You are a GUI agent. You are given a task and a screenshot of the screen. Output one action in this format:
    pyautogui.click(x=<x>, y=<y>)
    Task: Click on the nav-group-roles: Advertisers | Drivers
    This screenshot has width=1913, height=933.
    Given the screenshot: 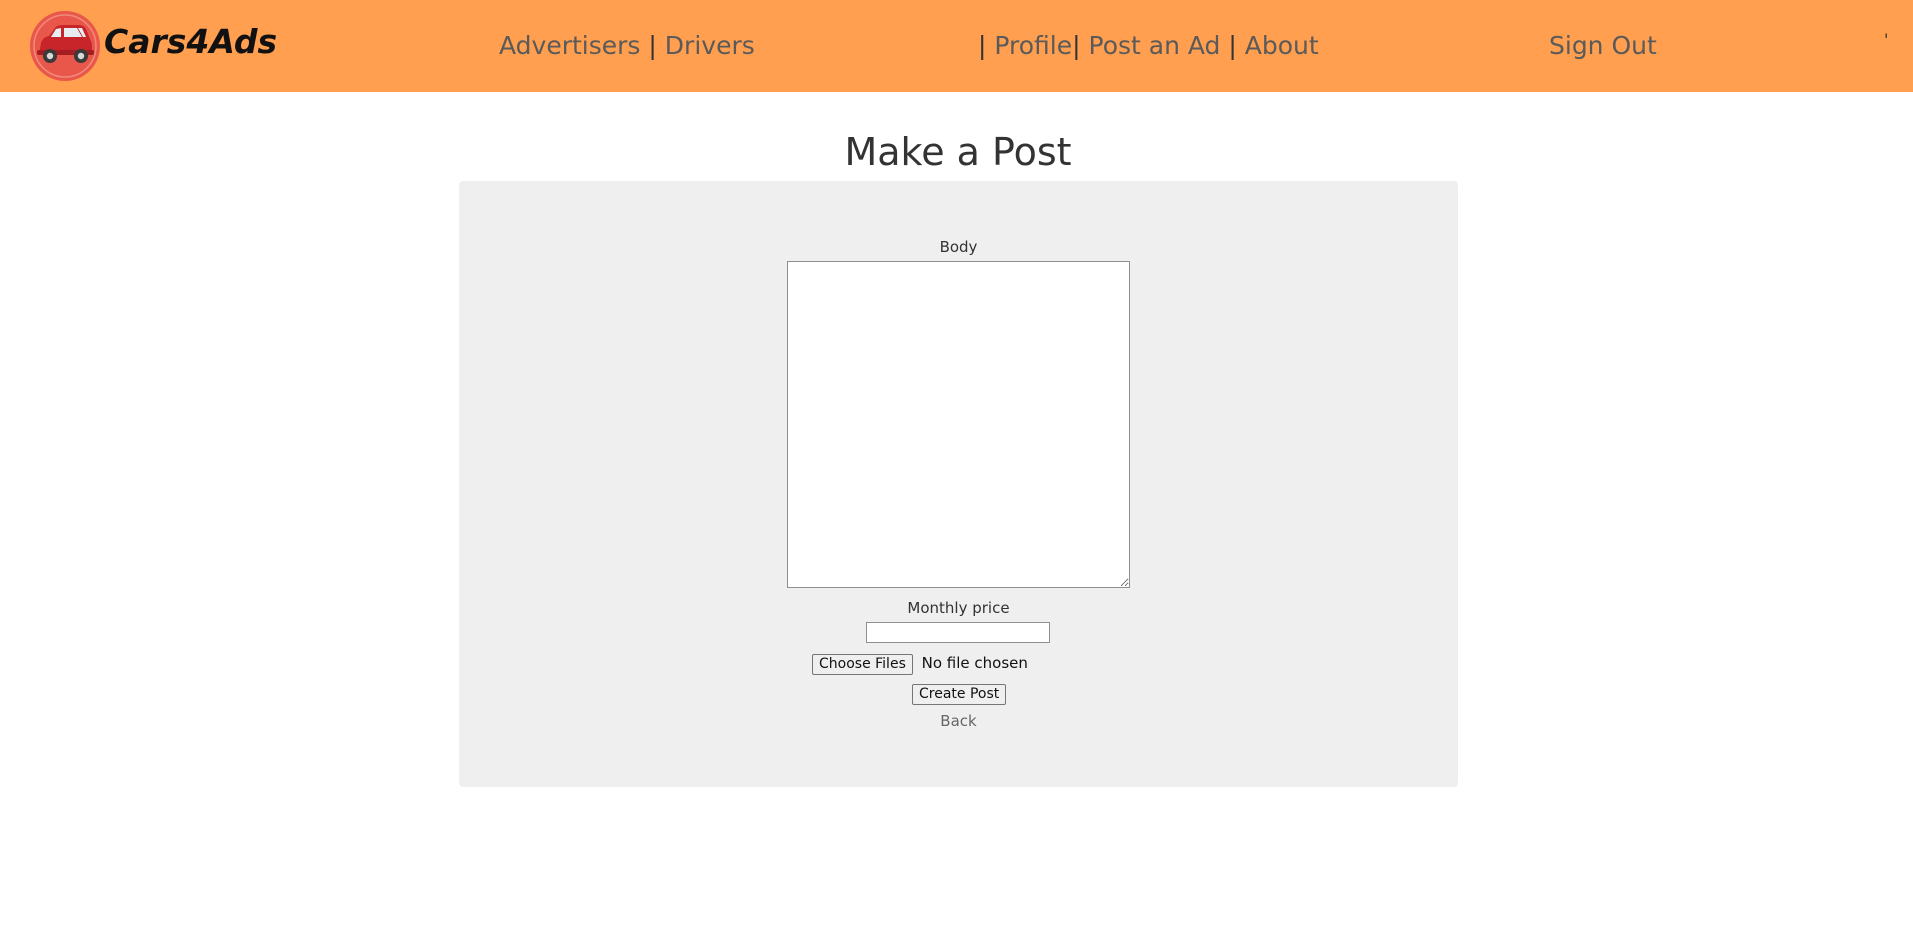 What is the action you would take?
    pyautogui.click(x=627, y=46)
    